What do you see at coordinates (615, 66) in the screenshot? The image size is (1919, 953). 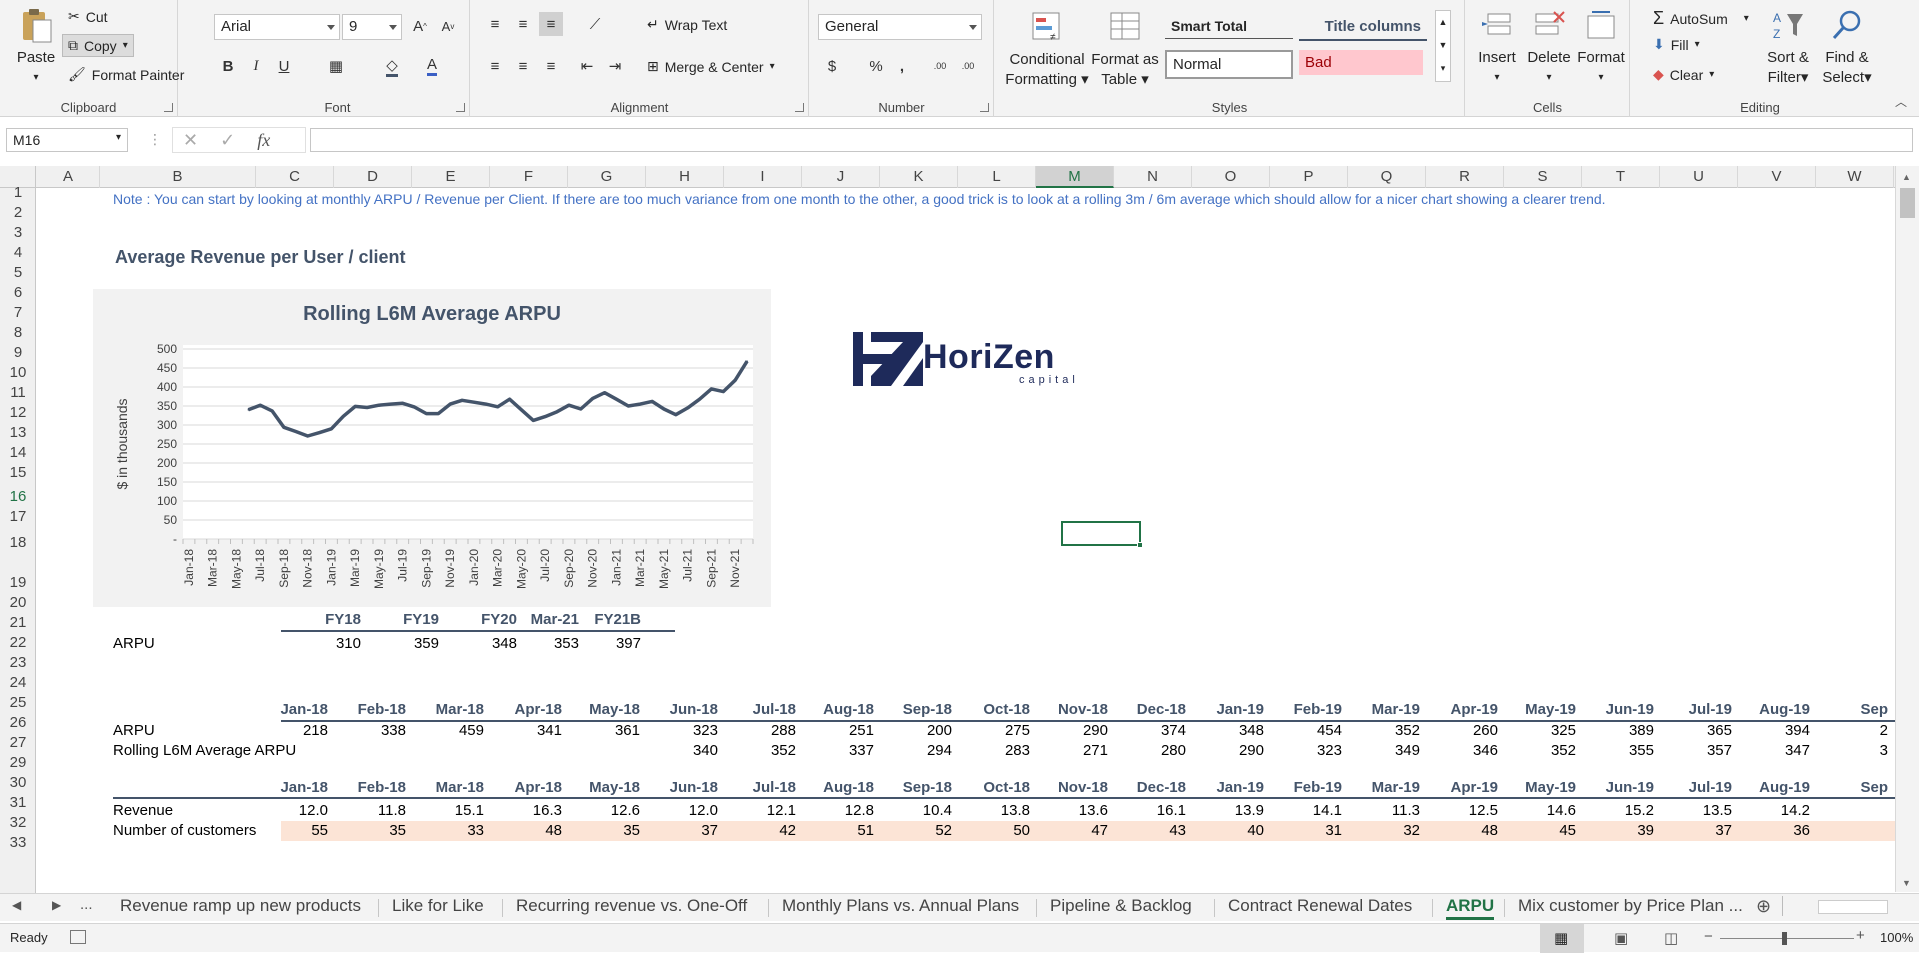 I see `increase-indent-icon: ⇥` at bounding box center [615, 66].